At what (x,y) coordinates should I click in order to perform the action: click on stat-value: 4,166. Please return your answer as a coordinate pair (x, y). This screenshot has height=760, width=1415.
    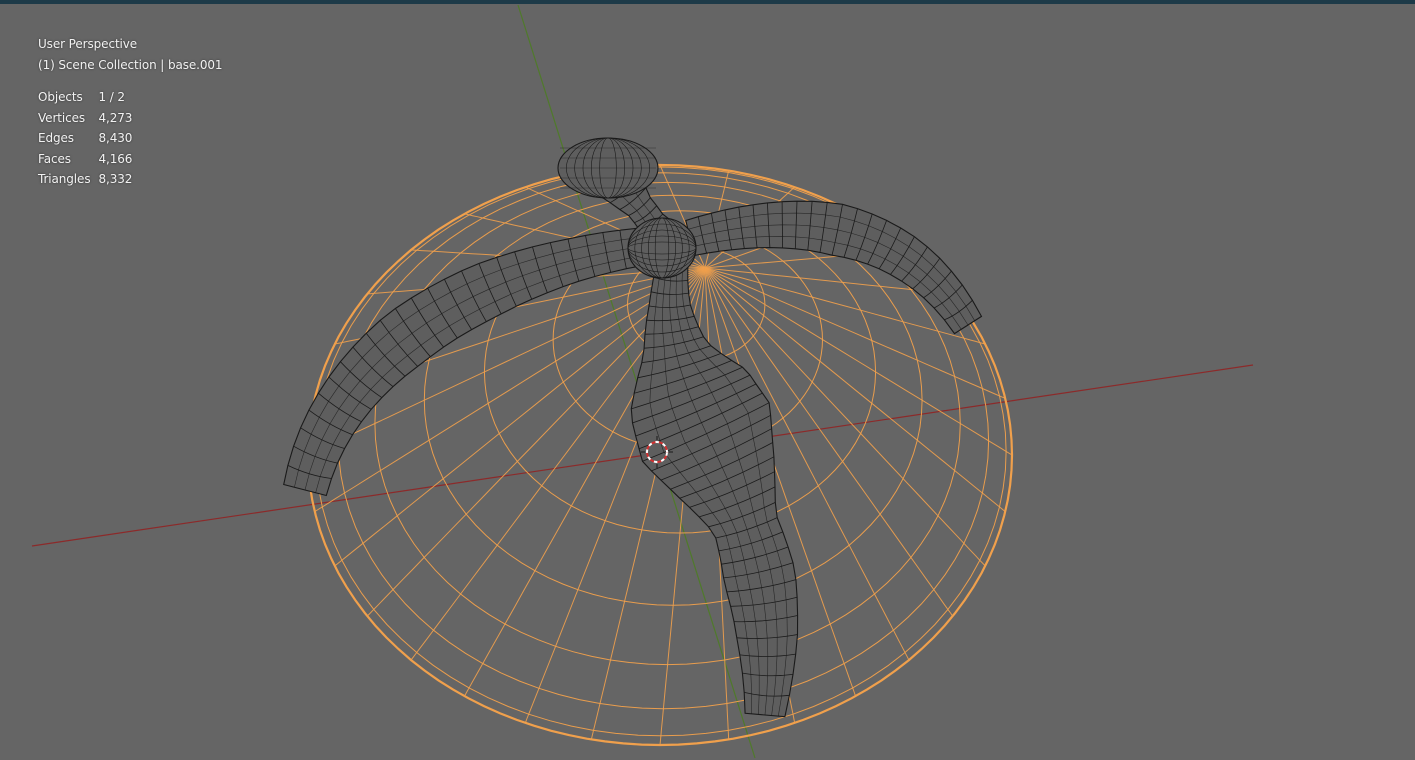
    Looking at the image, I should click on (115, 158).